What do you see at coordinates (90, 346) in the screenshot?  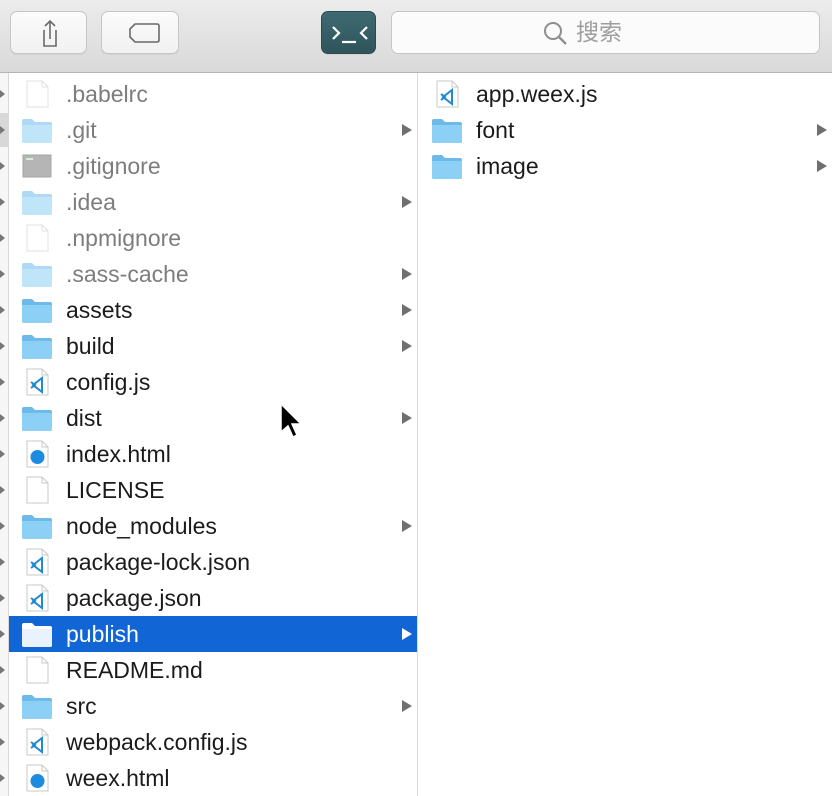 I see `item-name: build` at bounding box center [90, 346].